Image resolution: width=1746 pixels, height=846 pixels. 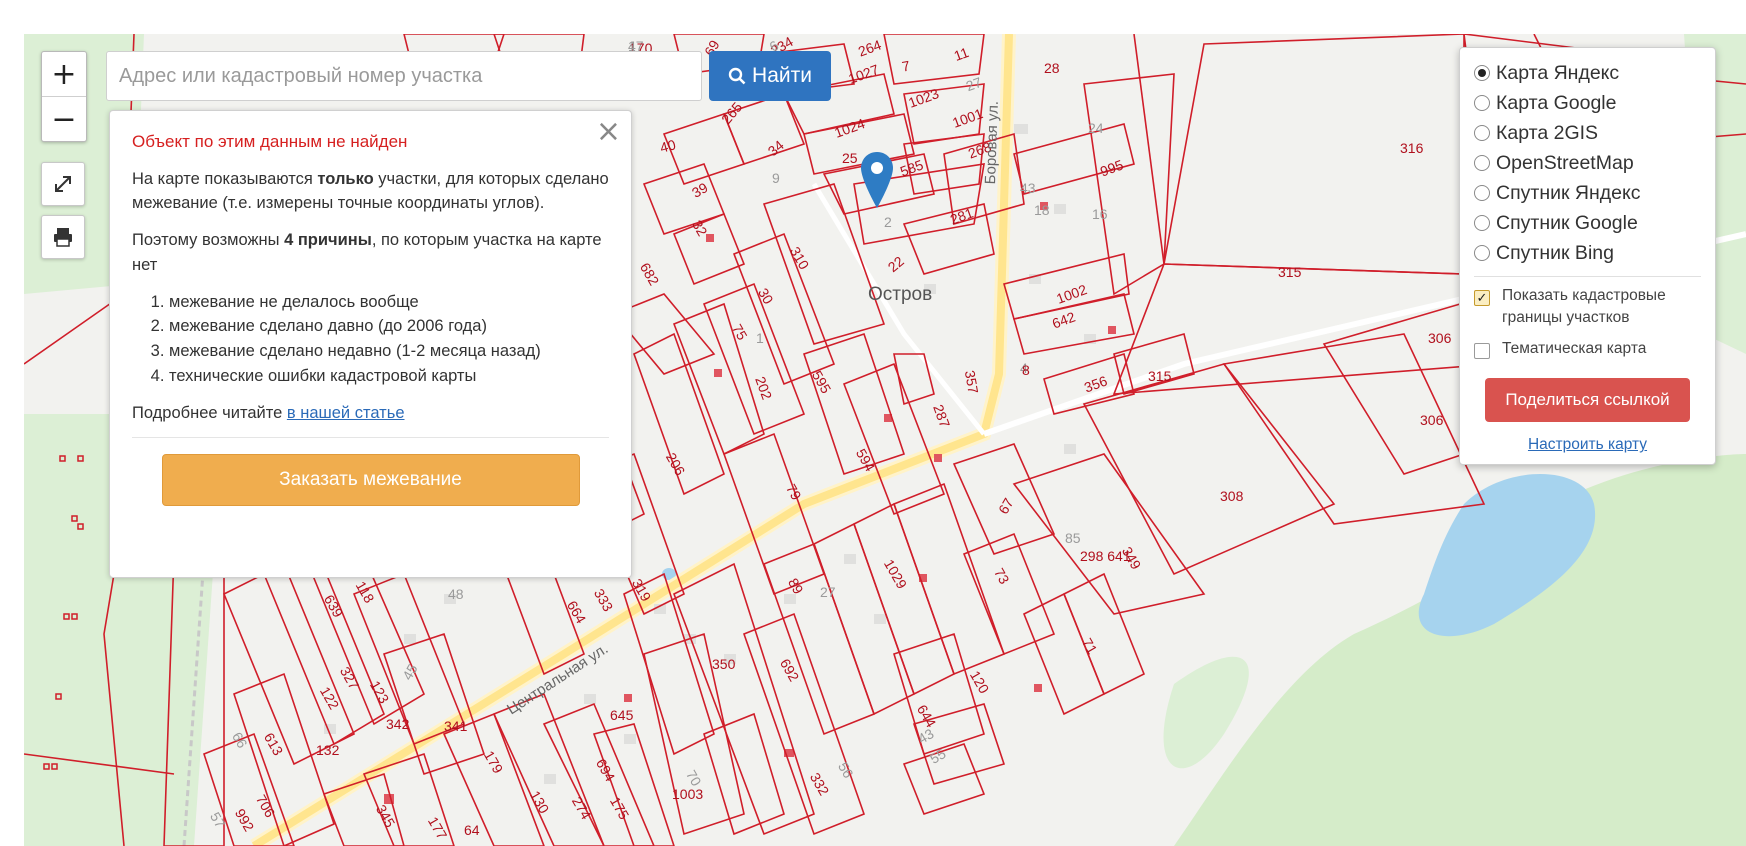 I want to click on show-borders-option: ✓ Показать кадастровые границы участков, so click(x=1587, y=307).